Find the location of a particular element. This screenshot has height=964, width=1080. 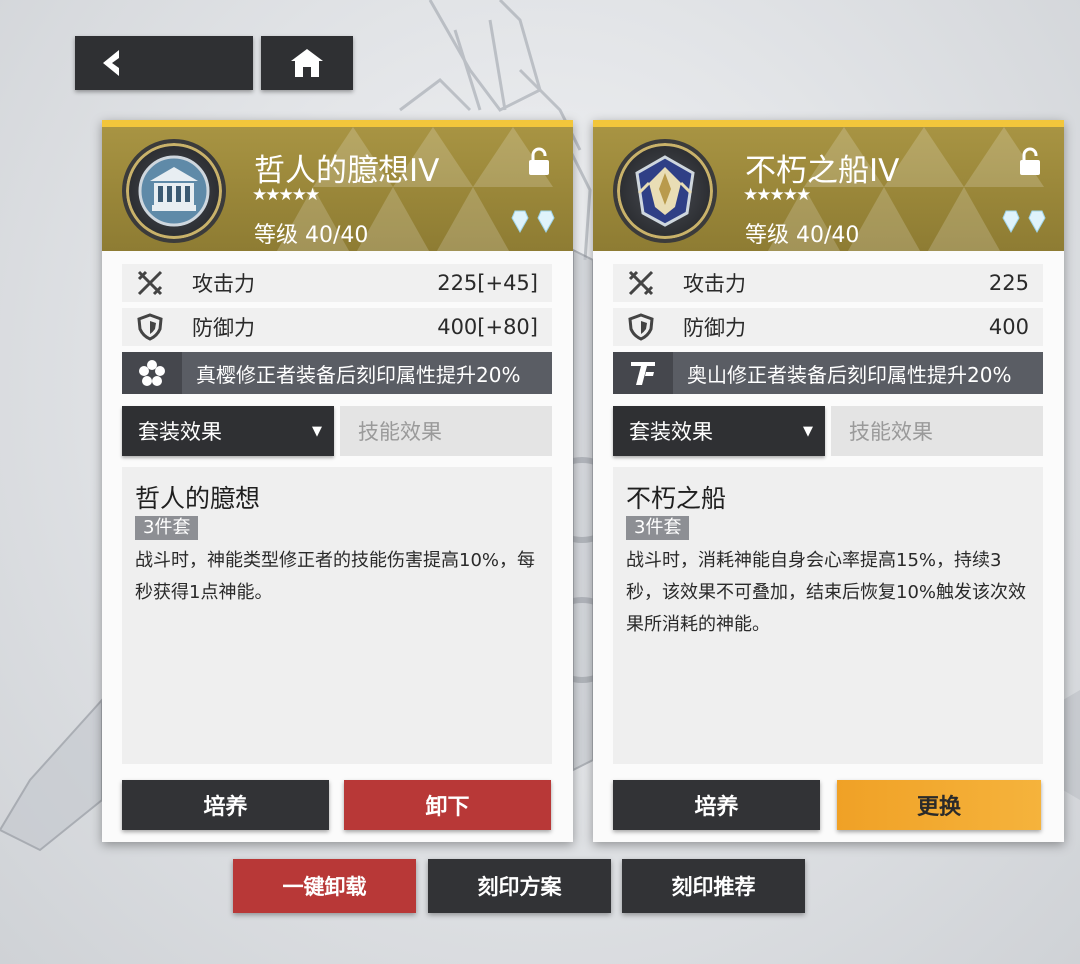

replace-button: 更换 is located at coordinates (939, 805).